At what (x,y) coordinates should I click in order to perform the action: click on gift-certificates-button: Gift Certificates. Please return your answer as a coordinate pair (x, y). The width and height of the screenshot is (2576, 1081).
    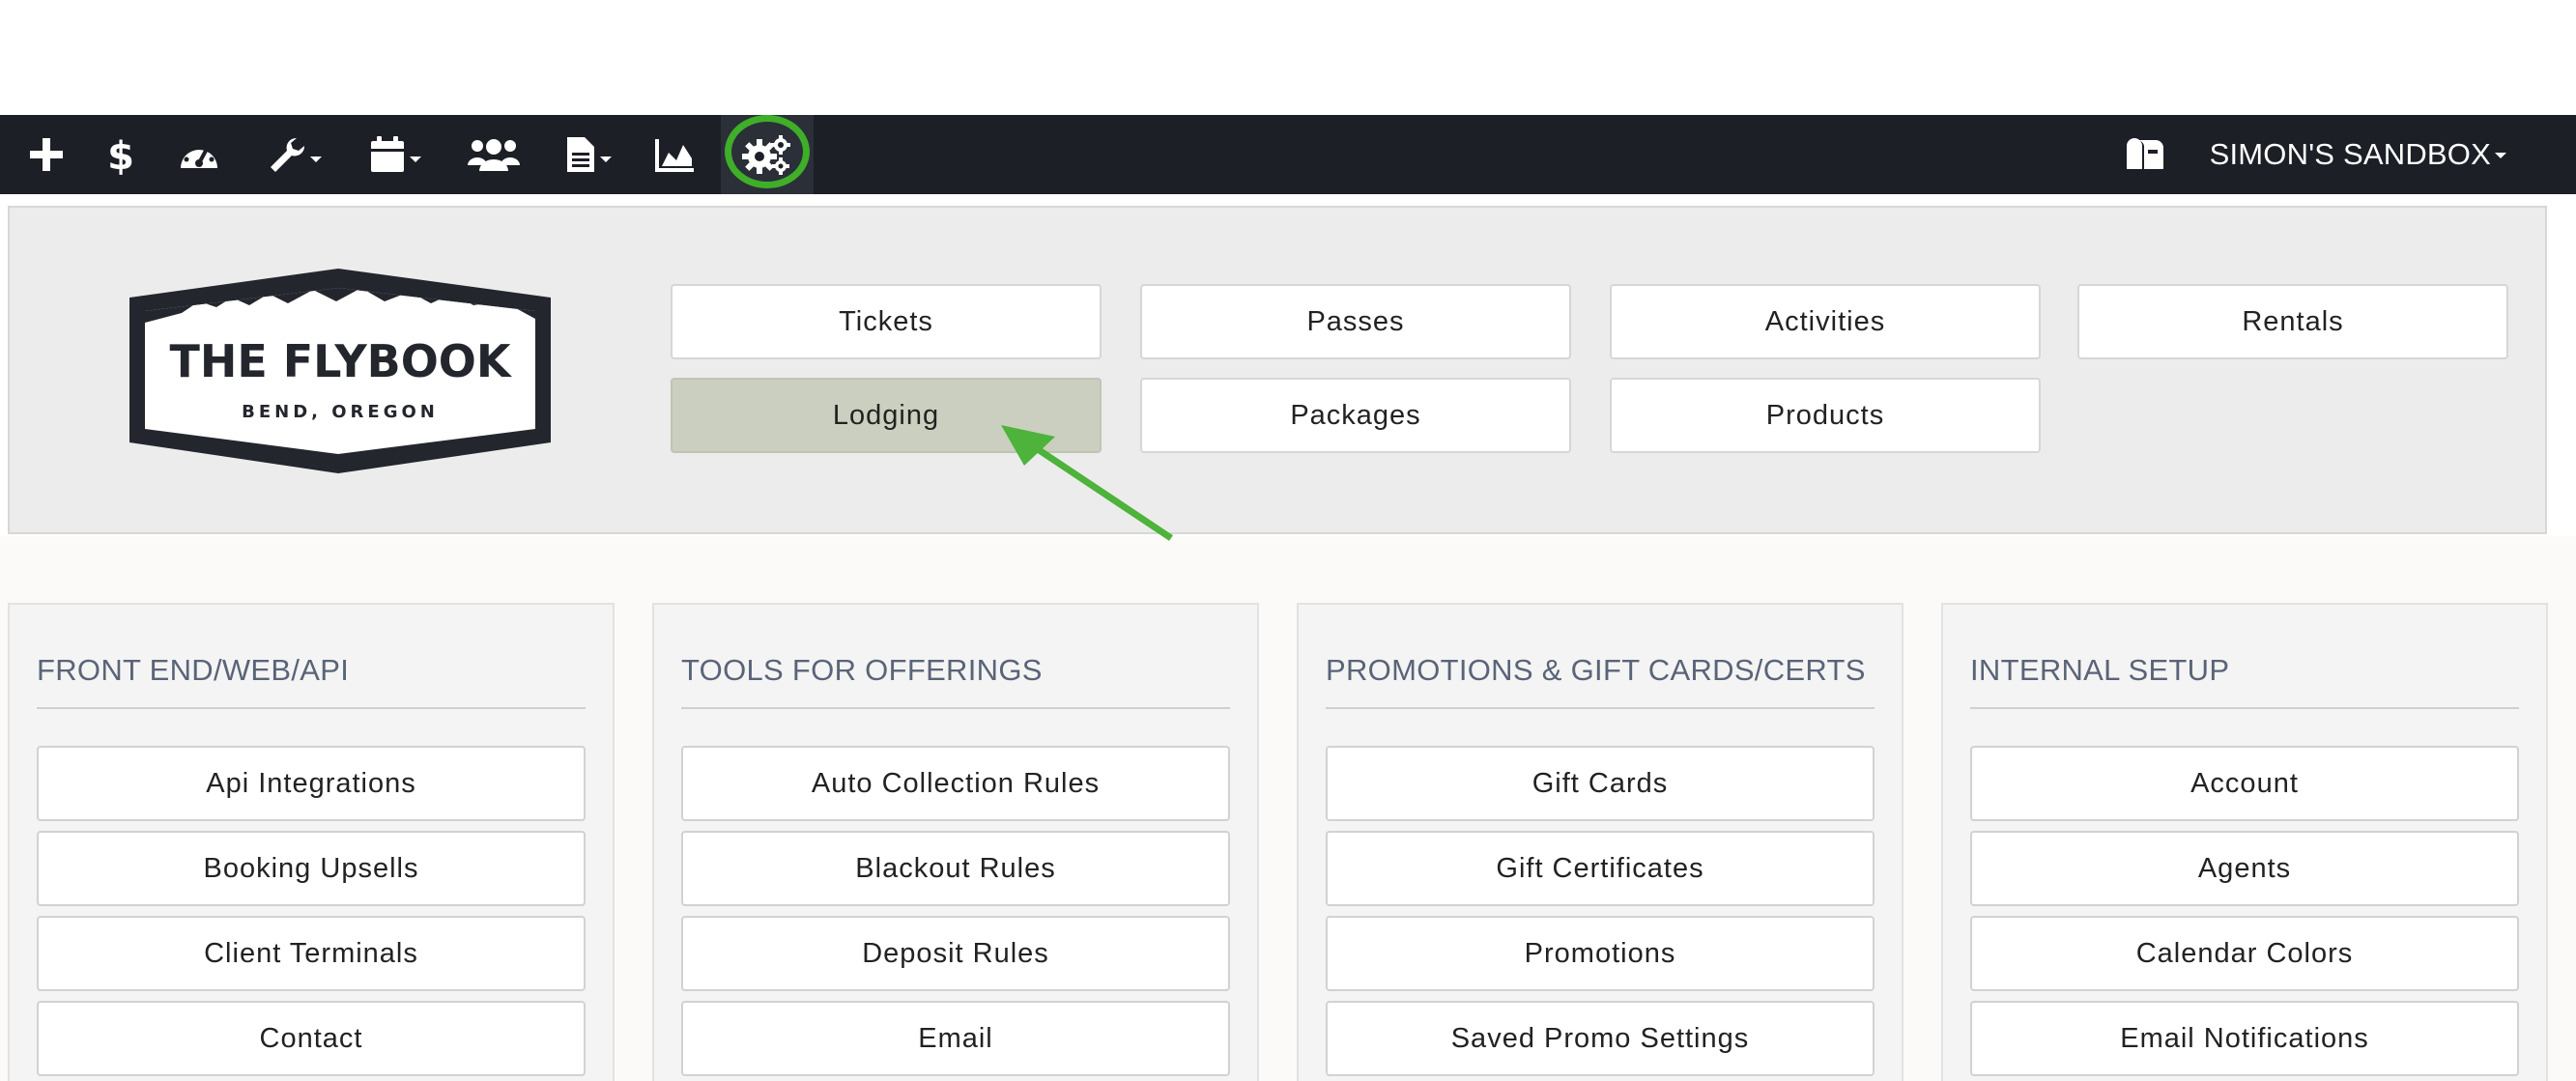
    Looking at the image, I should click on (1601, 868).